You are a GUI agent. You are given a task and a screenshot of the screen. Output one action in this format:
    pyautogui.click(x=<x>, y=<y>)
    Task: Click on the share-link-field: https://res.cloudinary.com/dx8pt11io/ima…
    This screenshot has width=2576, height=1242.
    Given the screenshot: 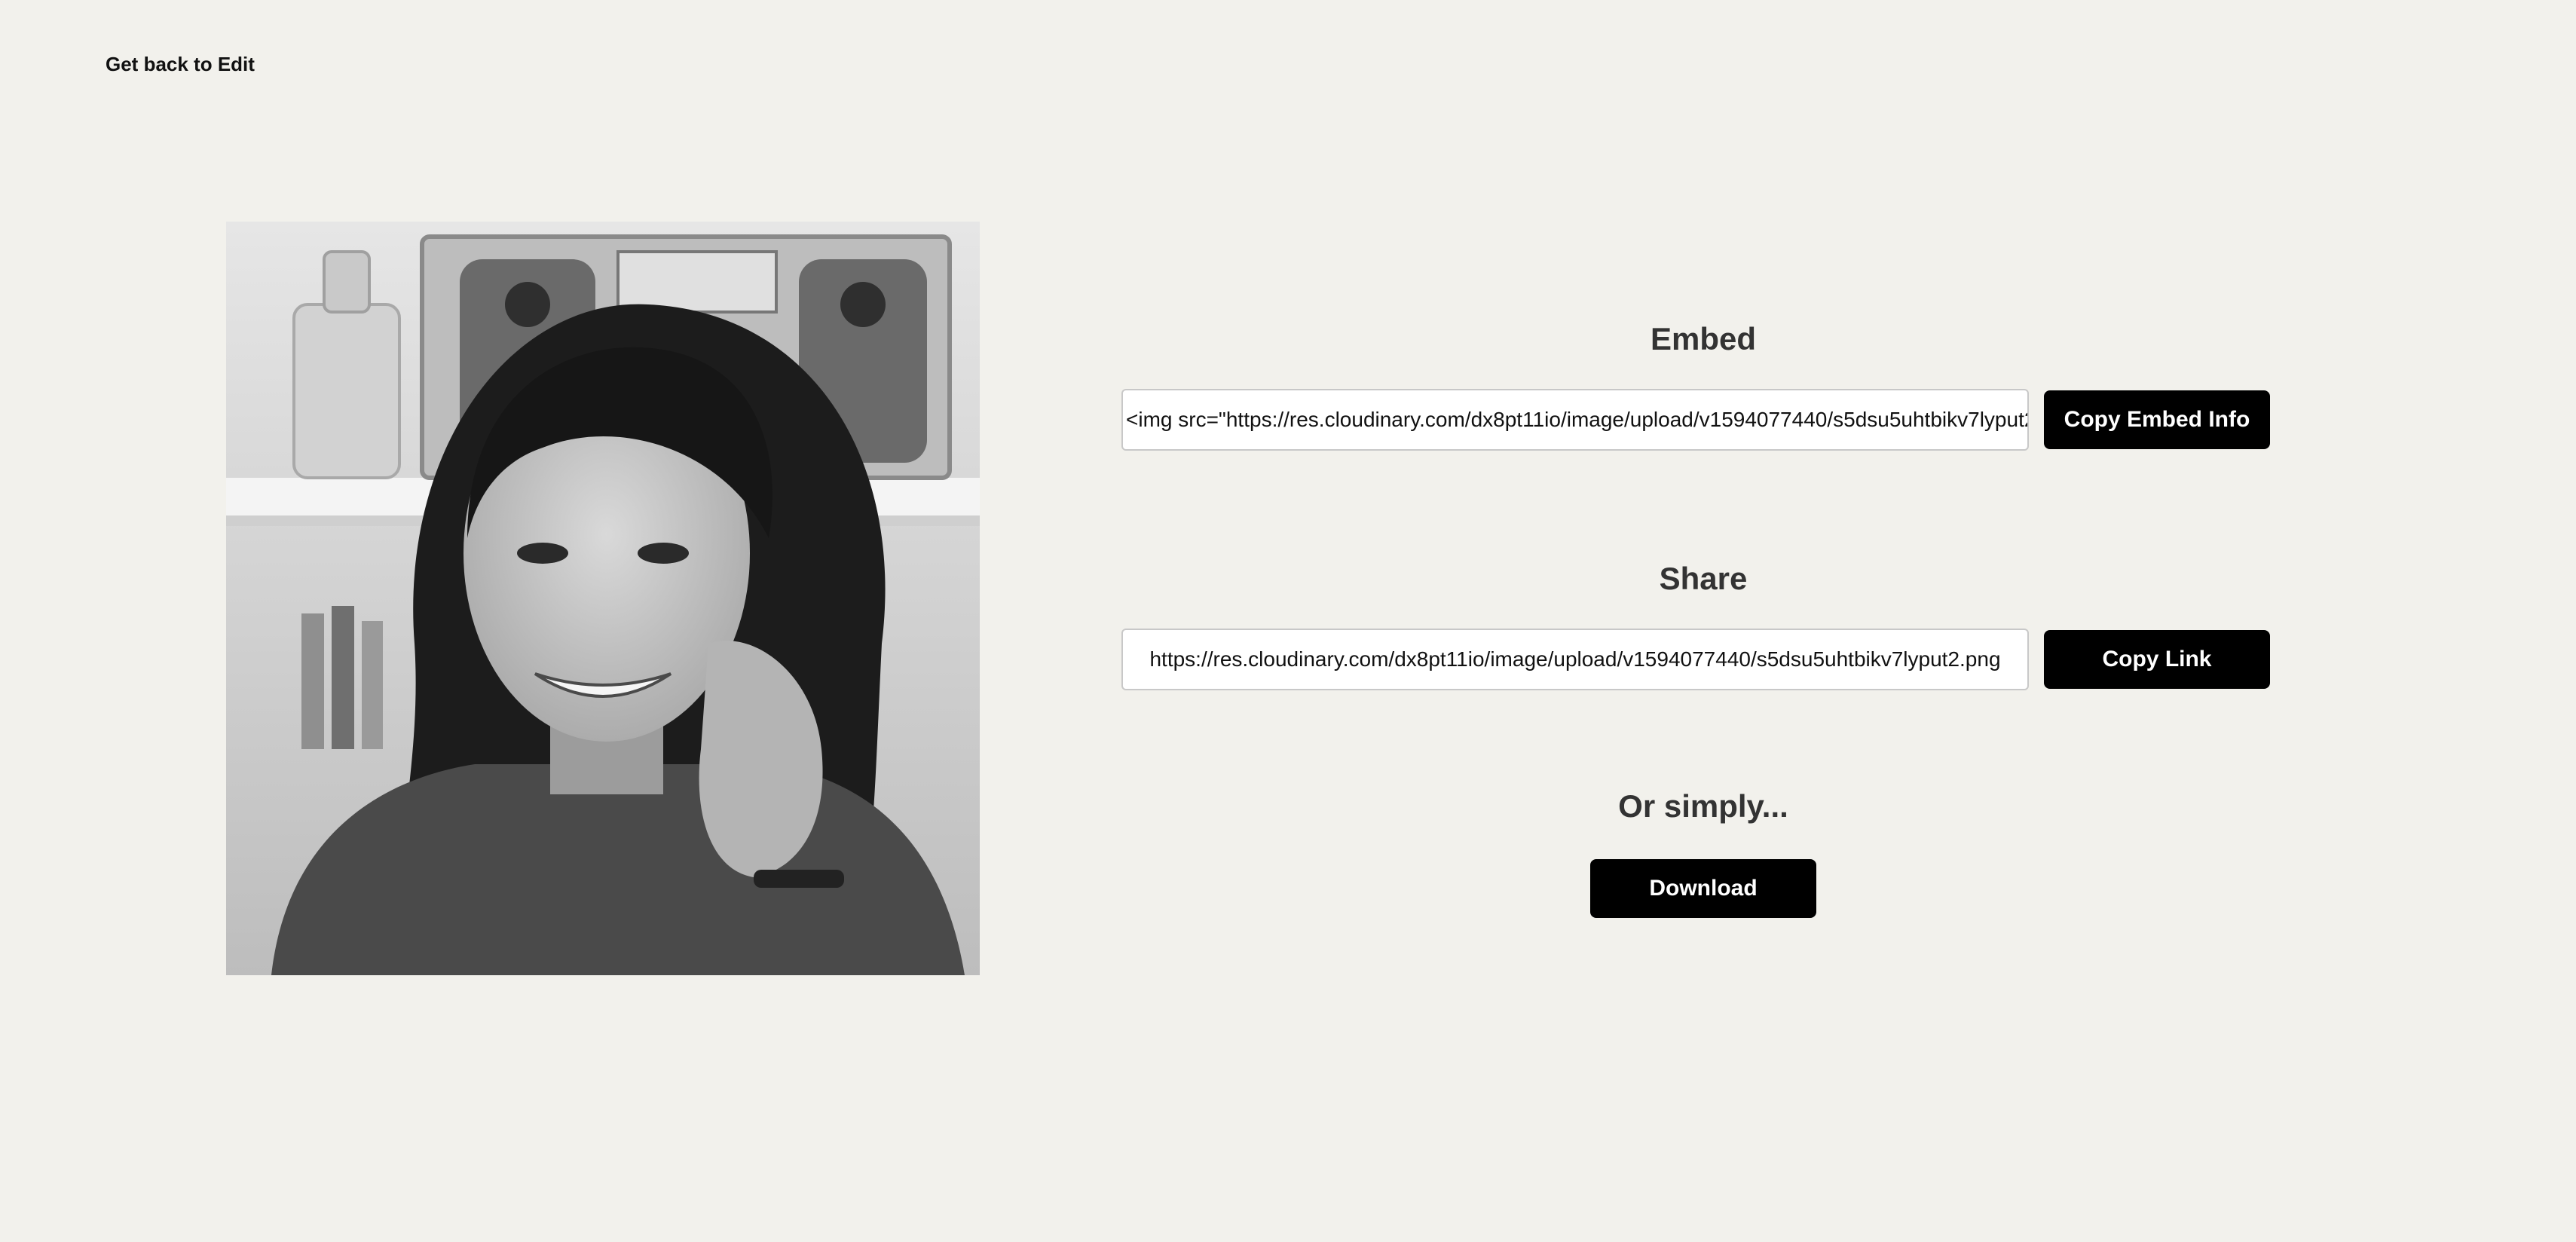 What is the action you would take?
    pyautogui.click(x=1575, y=659)
    